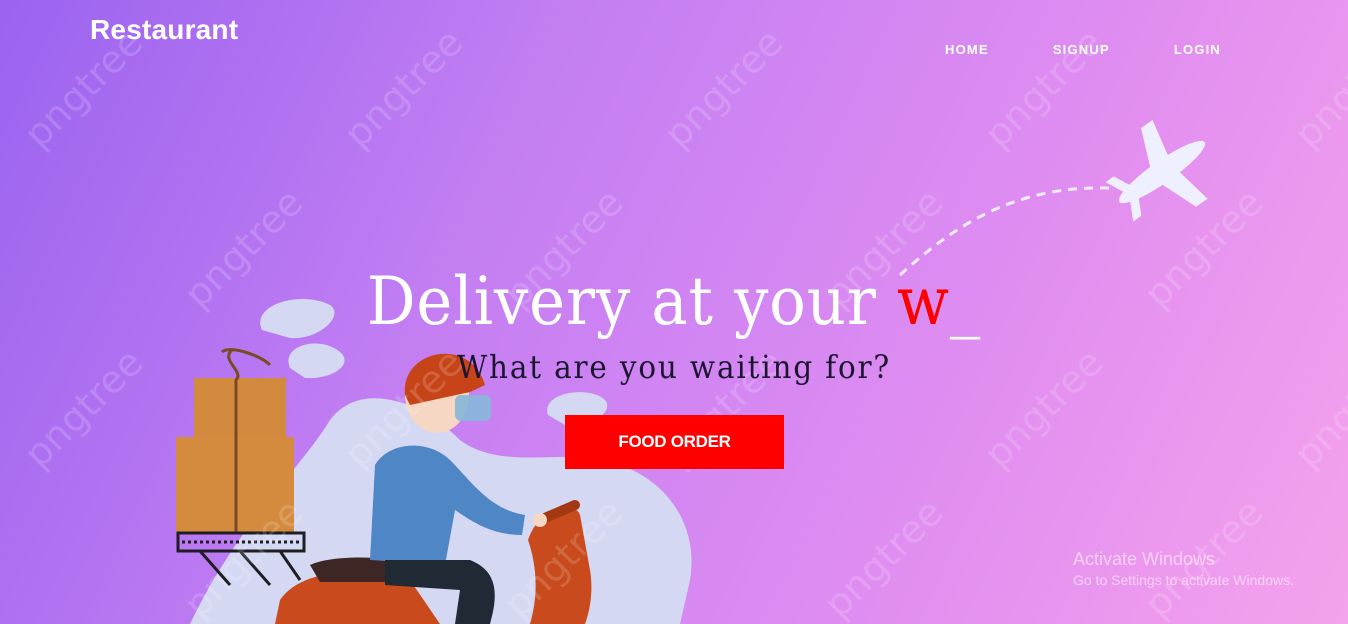 This screenshot has height=624, width=1348. I want to click on main-nav: HOME SIGNUP LOGIN, so click(1083, 49).